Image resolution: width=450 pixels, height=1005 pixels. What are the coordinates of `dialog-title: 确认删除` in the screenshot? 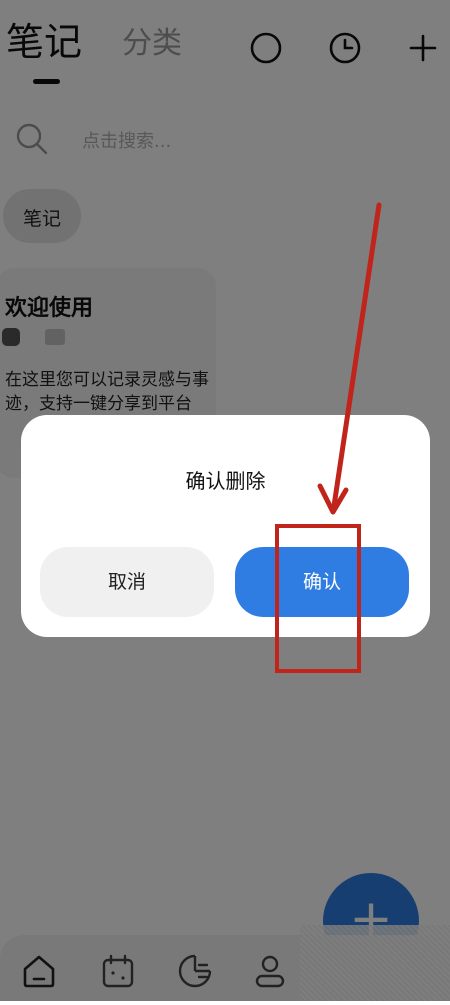 It's located at (225, 481).